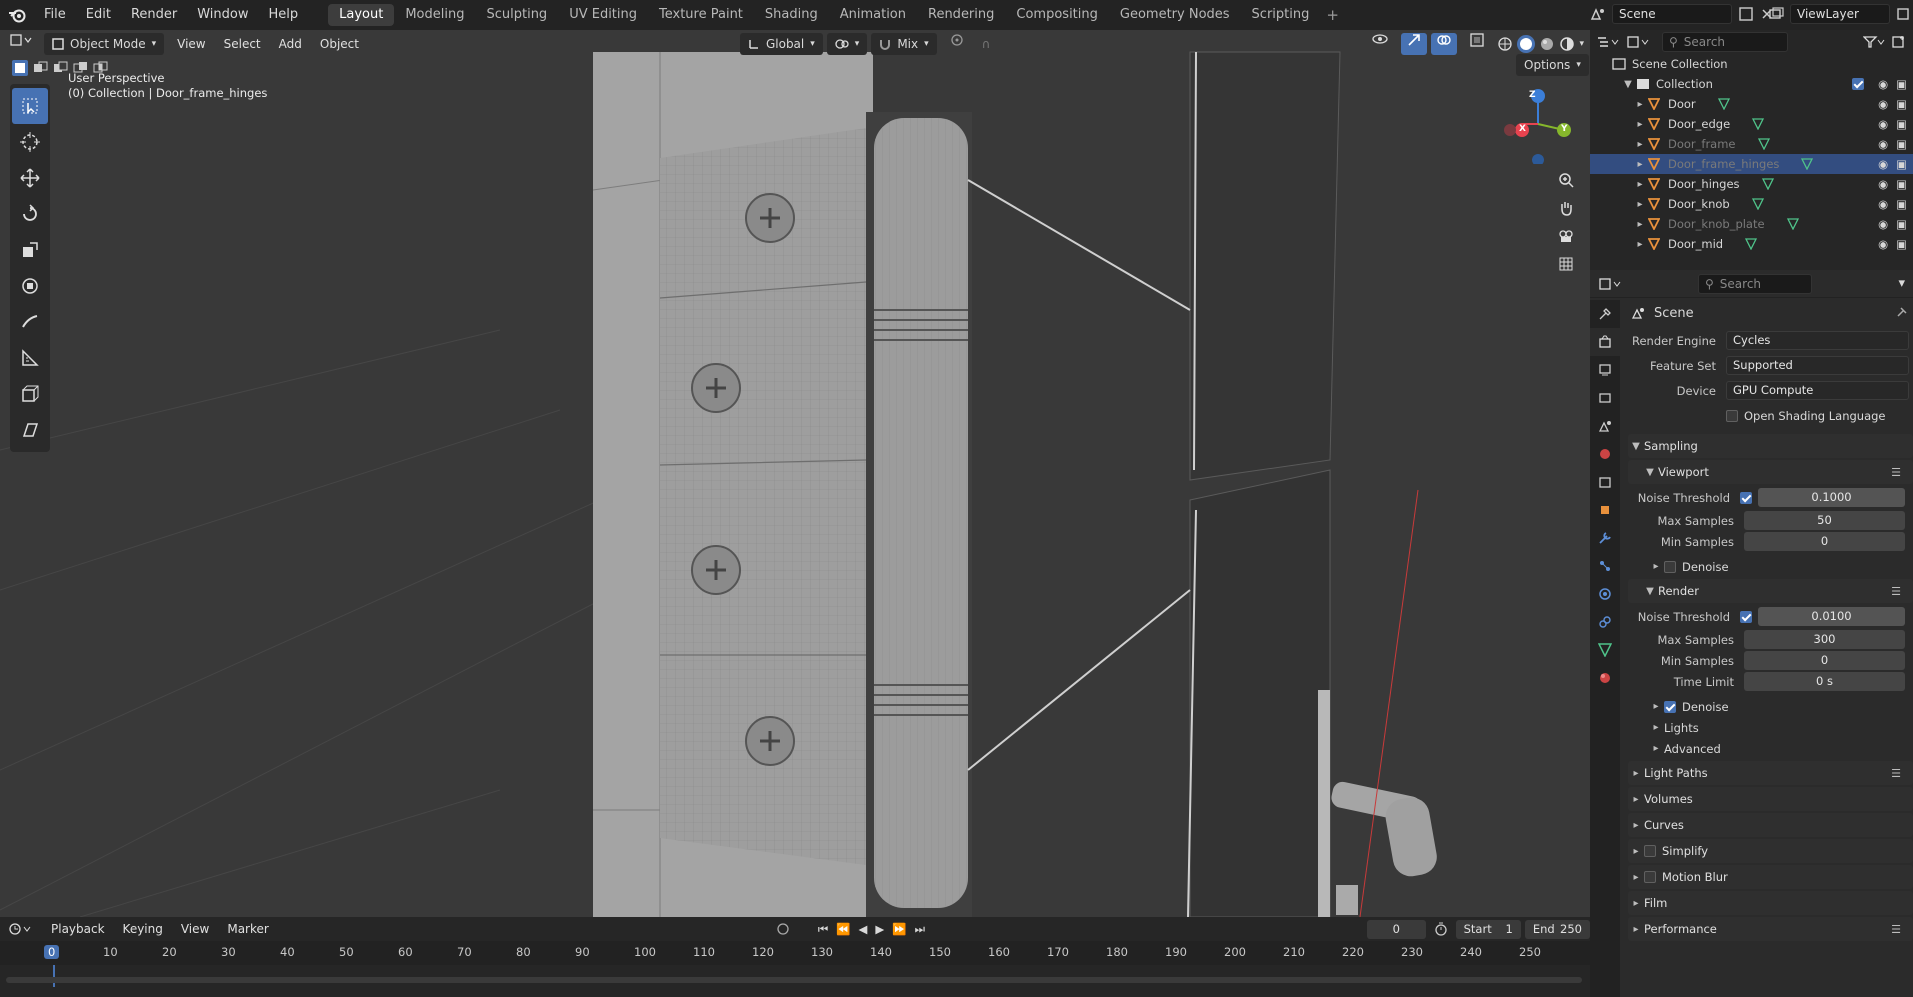 Image resolution: width=1913 pixels, height=997 pixels. Describe the element at coordinates (1605, 314) in the screenshot. I see `tool-tab-icon` at that location.